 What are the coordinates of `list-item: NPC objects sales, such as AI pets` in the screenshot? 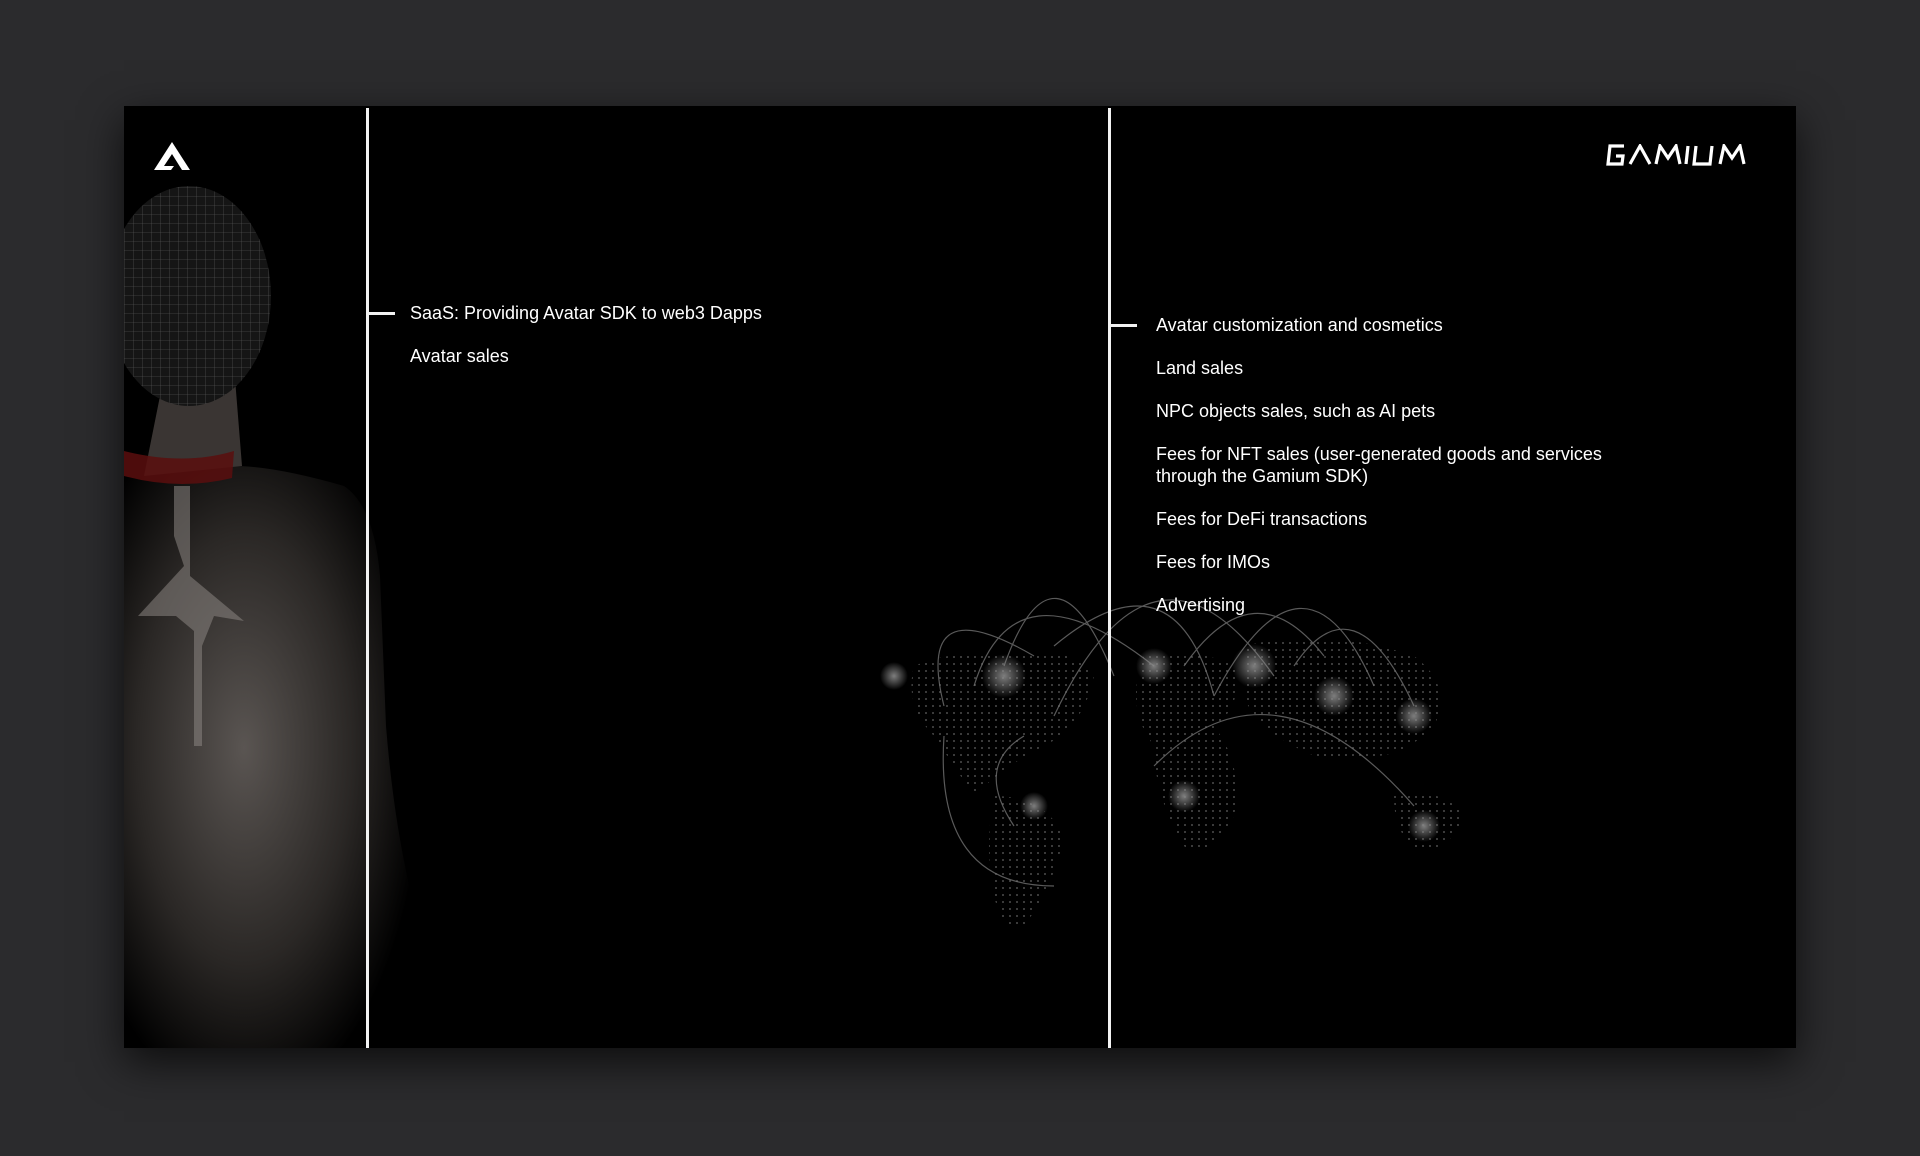 It's located at (1296, 411).